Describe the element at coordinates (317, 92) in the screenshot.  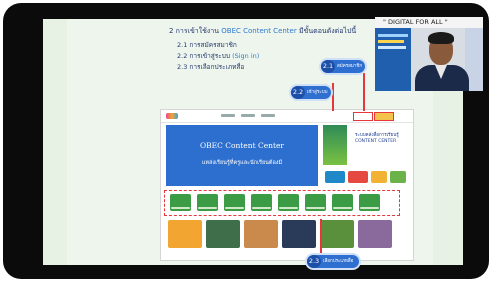
I see `callout-label: เข้าสู่ระบบ` at that location.